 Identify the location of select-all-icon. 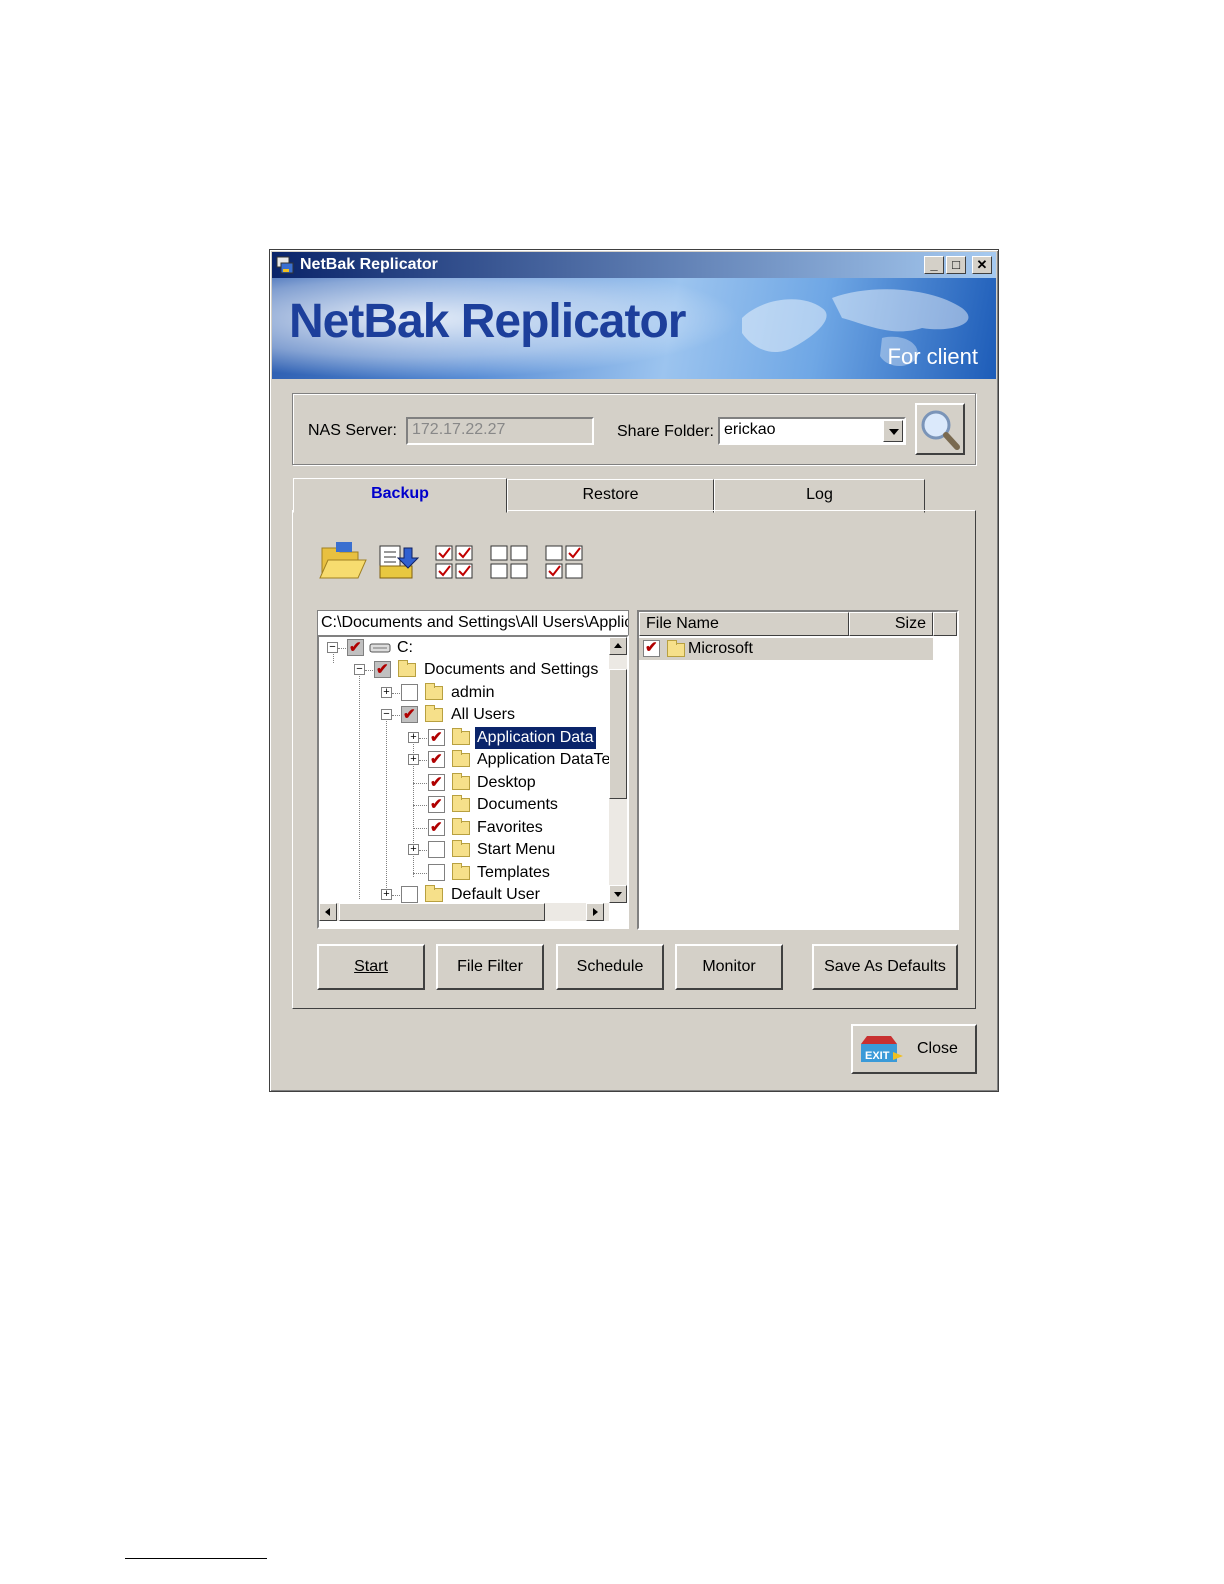
(455, 561).